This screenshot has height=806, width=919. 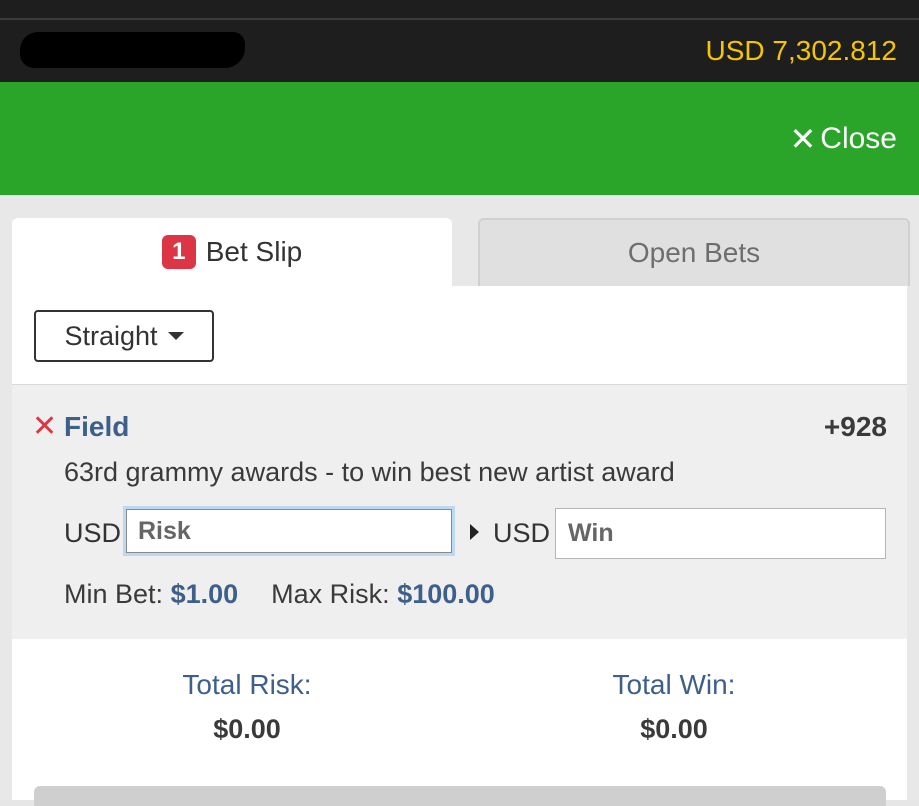 What do you see at coordinates (855, 426) in the screenshot?
I see `selection-odds: +928` at bounding box center [855, 426].